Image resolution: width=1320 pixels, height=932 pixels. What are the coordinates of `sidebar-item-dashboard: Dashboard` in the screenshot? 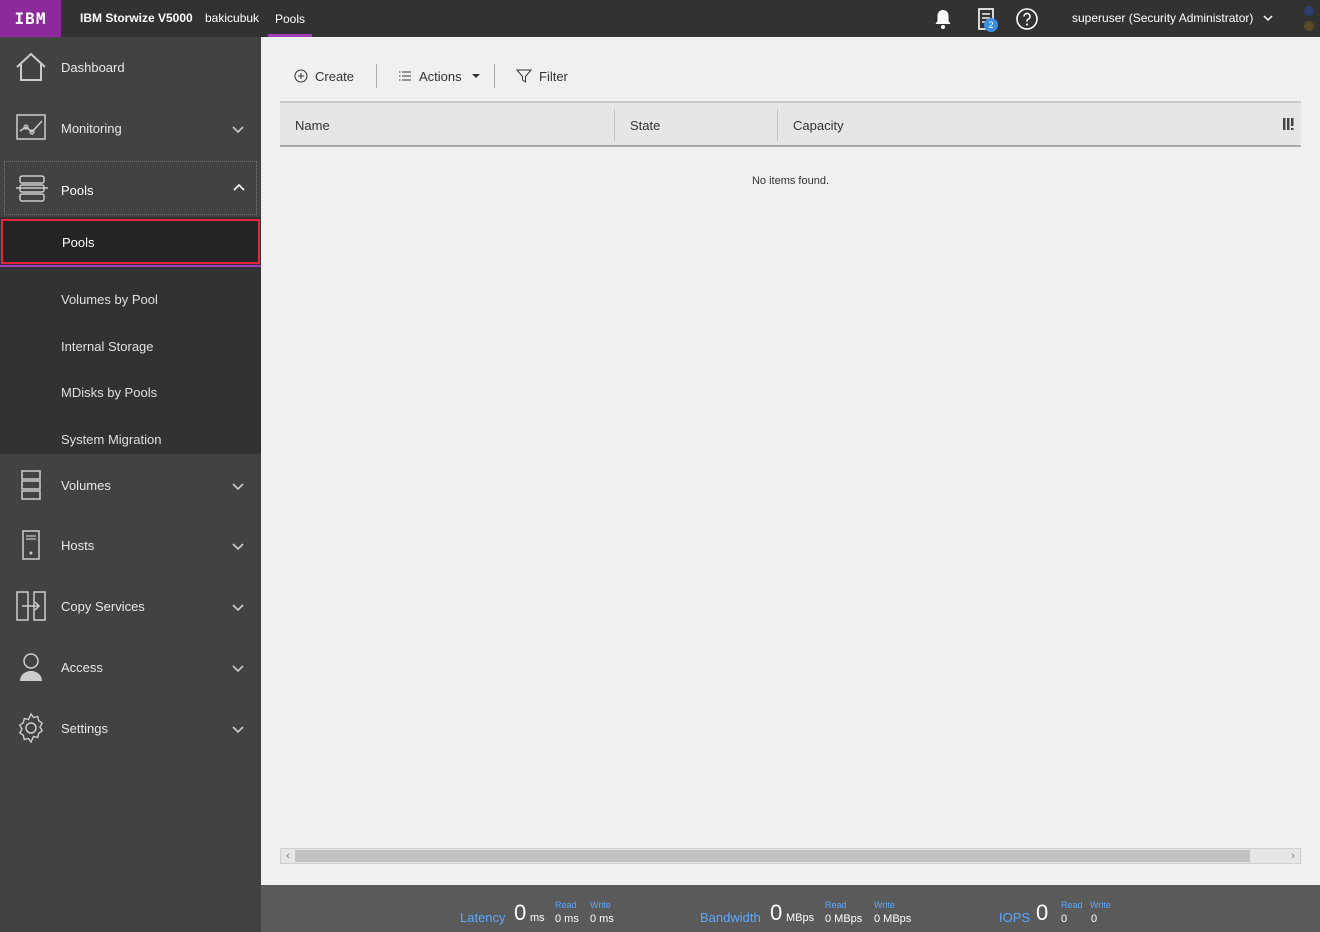 It's located at (130, 67).